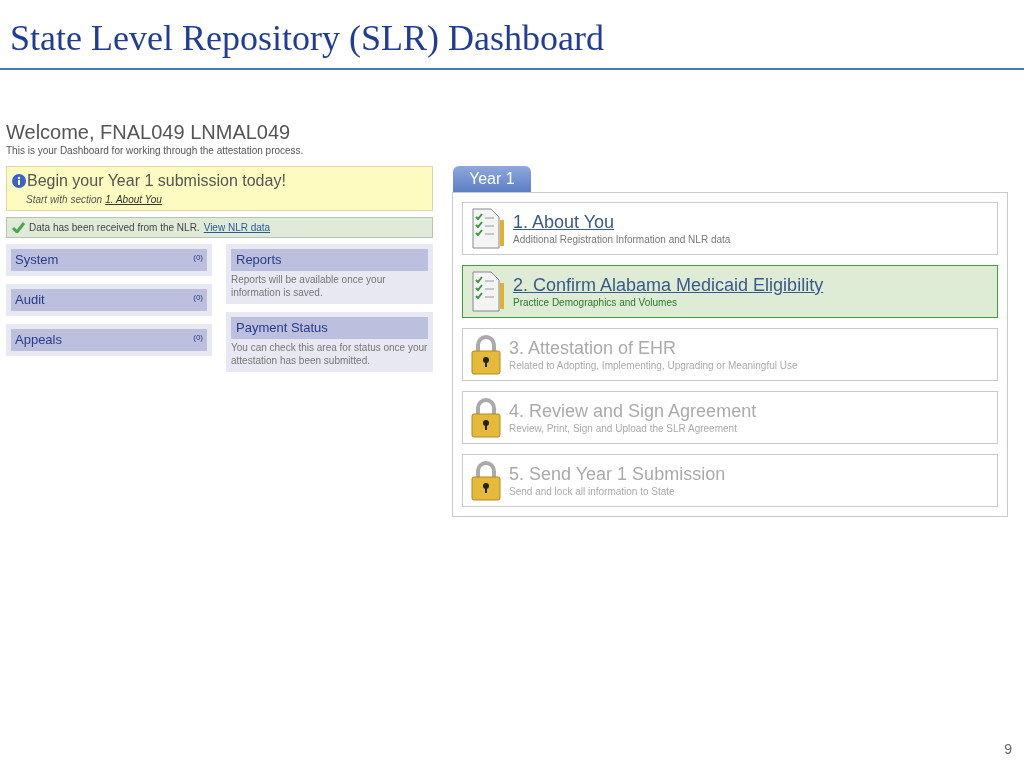 This screenshot has width=1024, height=768. I want to click on year-tab: Year 1, so click(492, 179).